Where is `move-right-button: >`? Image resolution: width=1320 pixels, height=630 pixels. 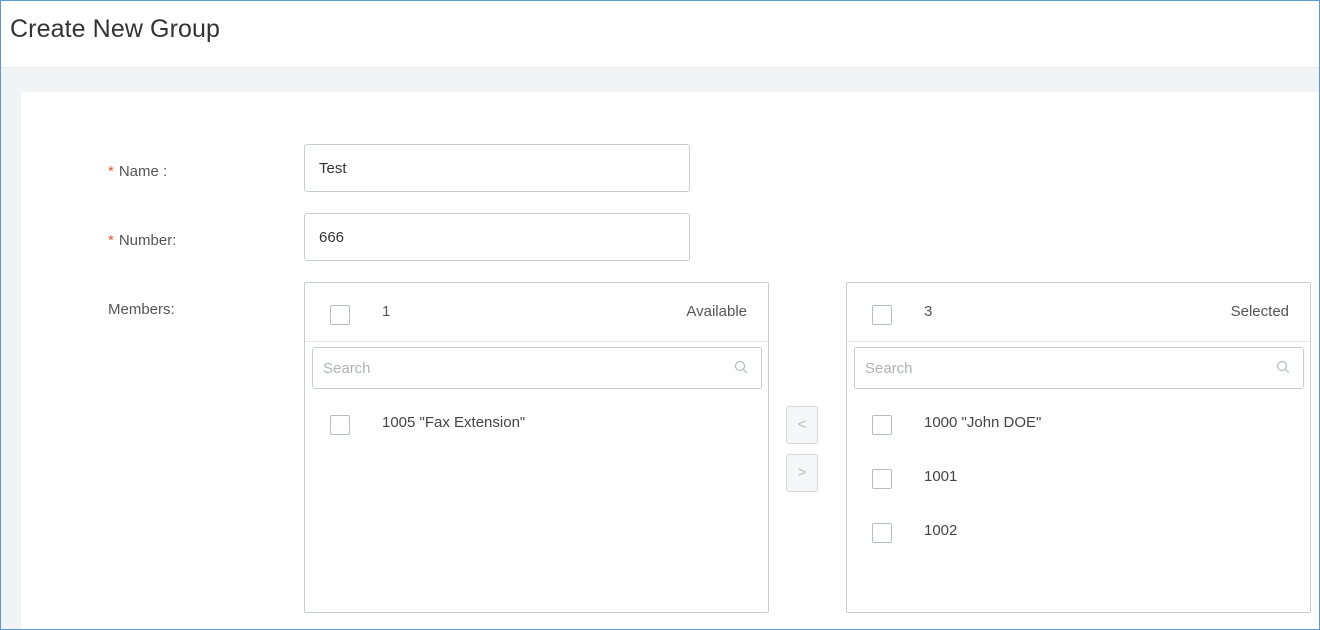 move-right-button: > is located at coordinates (802, 473).